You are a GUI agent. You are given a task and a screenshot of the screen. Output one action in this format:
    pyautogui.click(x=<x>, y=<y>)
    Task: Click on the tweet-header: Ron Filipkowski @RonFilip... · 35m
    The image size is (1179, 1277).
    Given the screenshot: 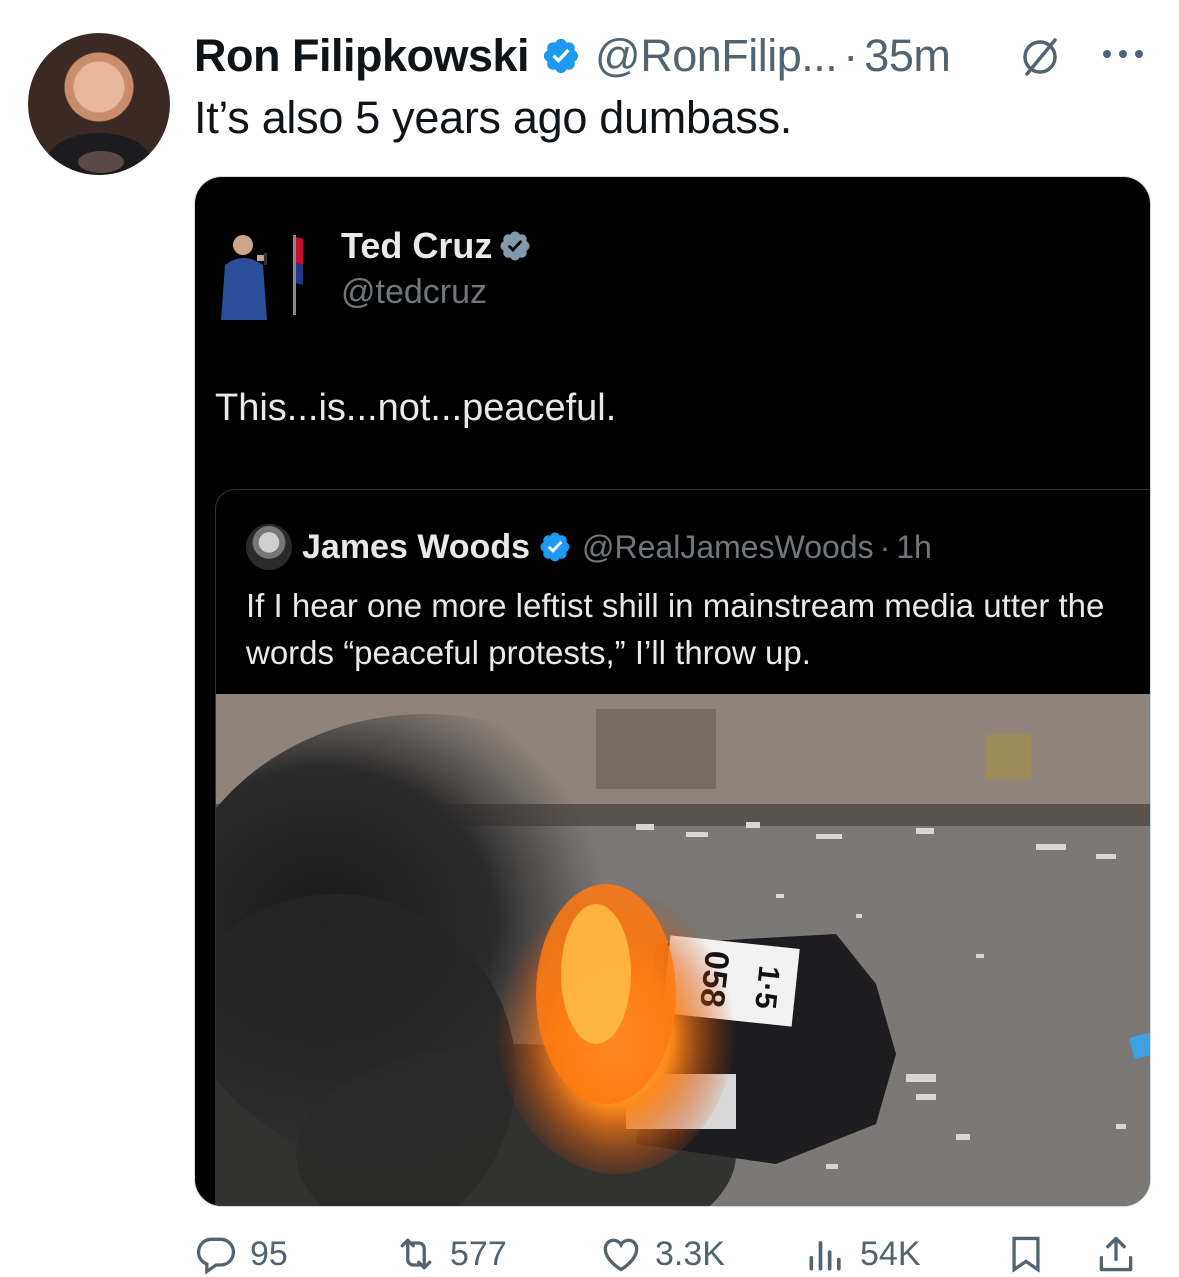 What is the action you would take?
    pyautogui.click(x=572, y=56)
    